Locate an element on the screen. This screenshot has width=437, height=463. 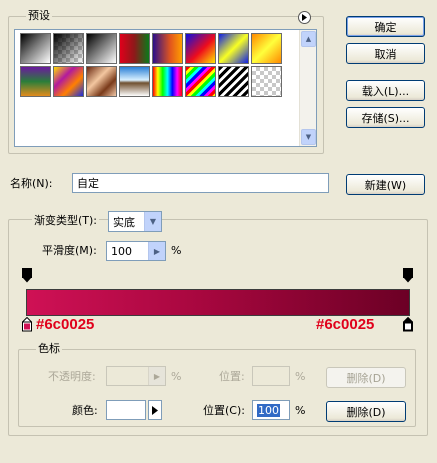
smoothness-unit: % is located at coordinates (176, 250).